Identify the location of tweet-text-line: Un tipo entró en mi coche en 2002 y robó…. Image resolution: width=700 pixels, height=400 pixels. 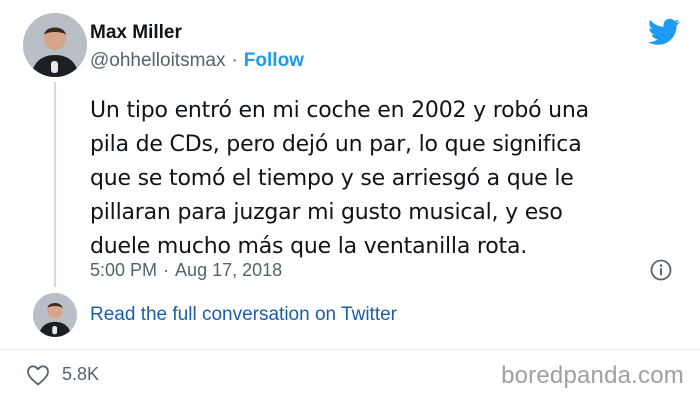
(339, 110).